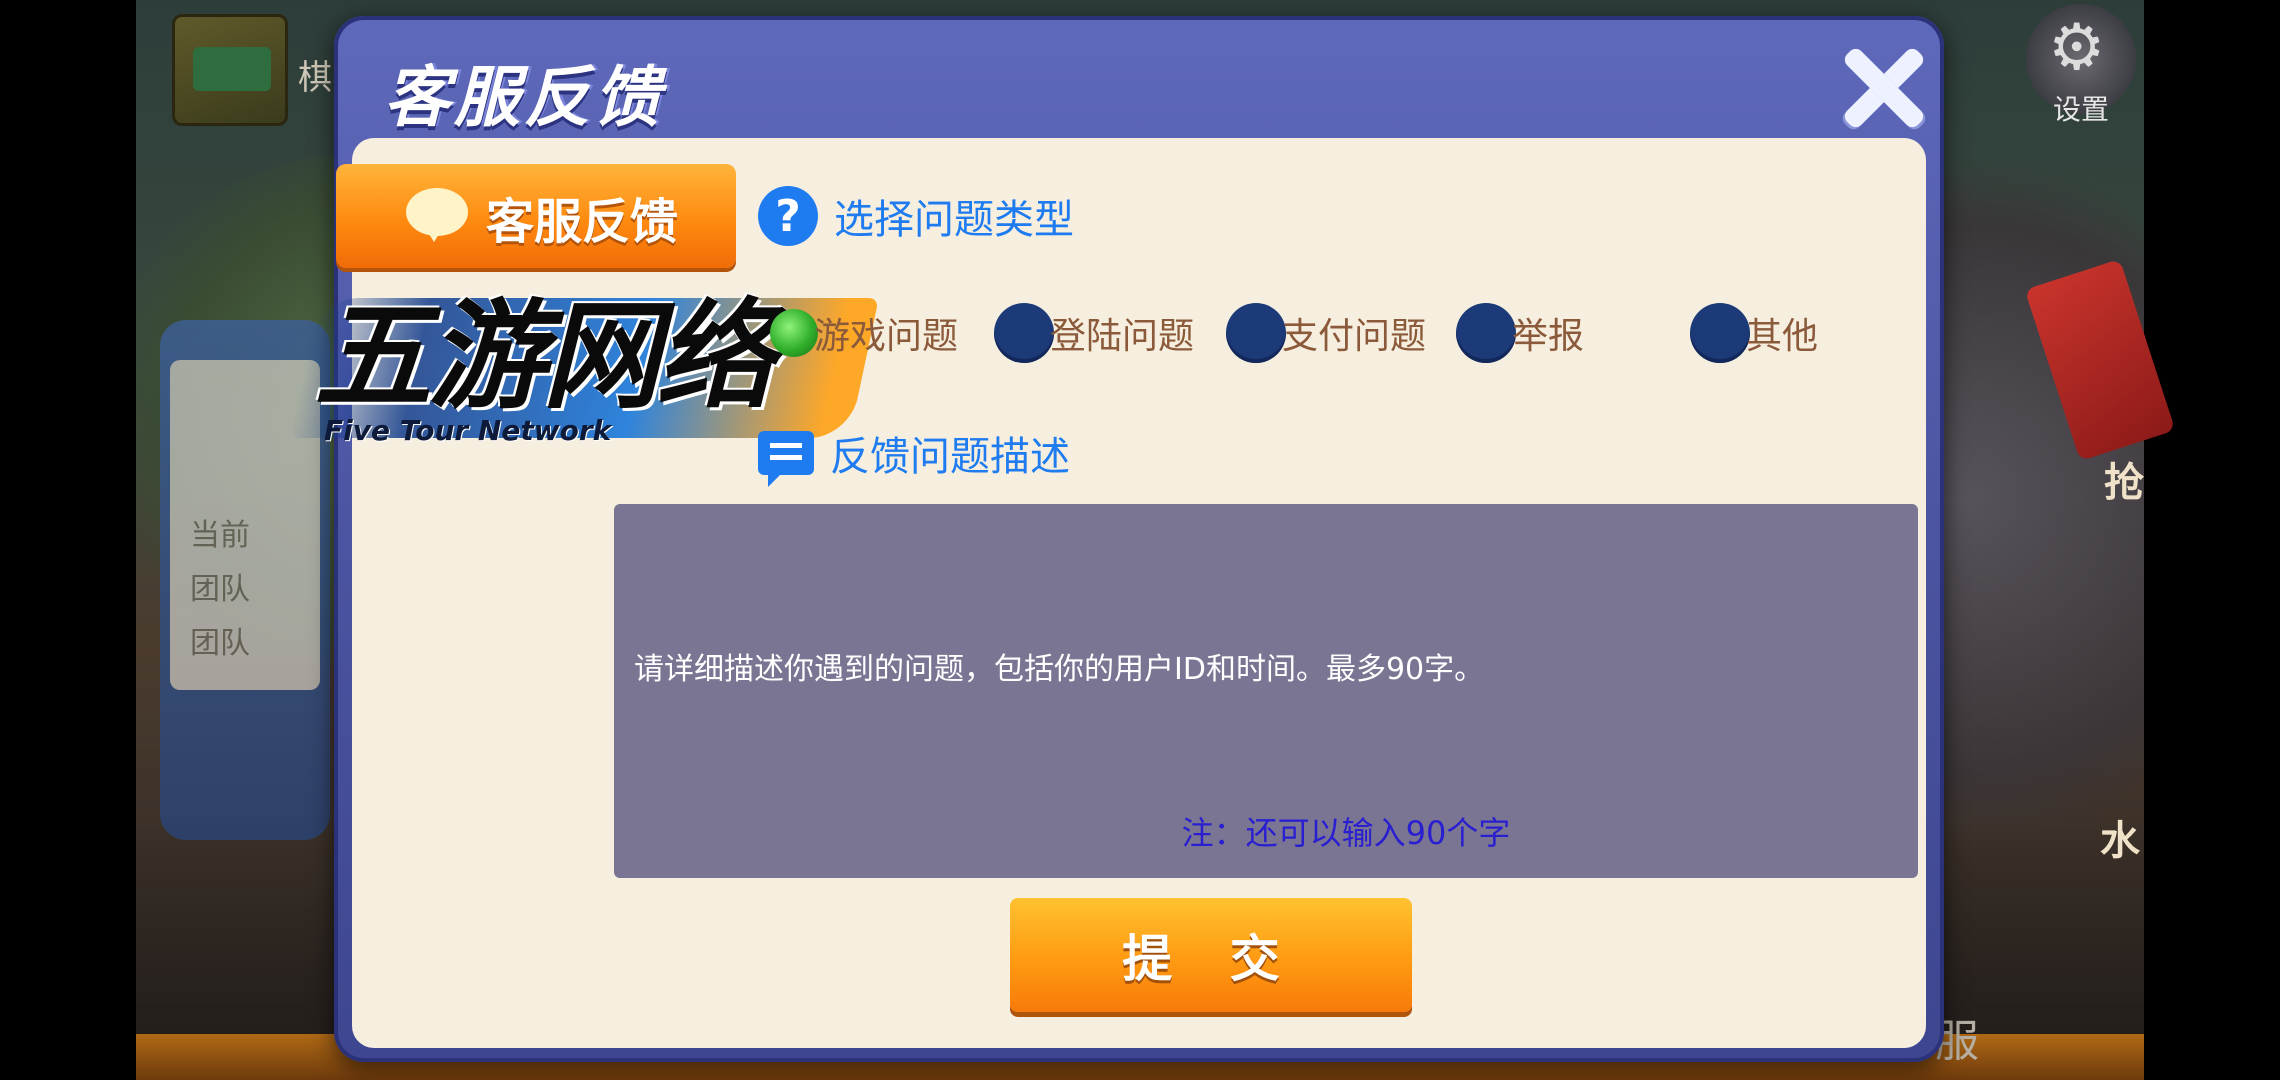 This screenshot has height=1080, width=2280. What do you see at coordinates (1346, 833) in the screenshot?
I see `char-count-note: 注：还可以输入90个字` at bounding box center [1346, 833].